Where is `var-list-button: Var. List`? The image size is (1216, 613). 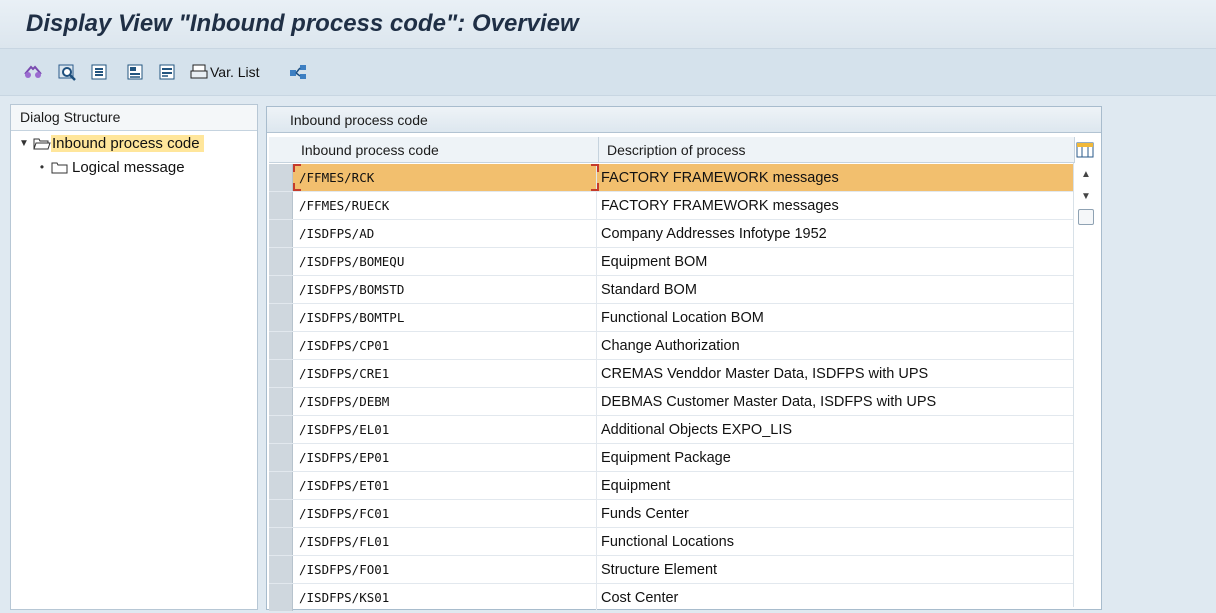 var-list-button: Var. List is located at coordinates (225, 72).